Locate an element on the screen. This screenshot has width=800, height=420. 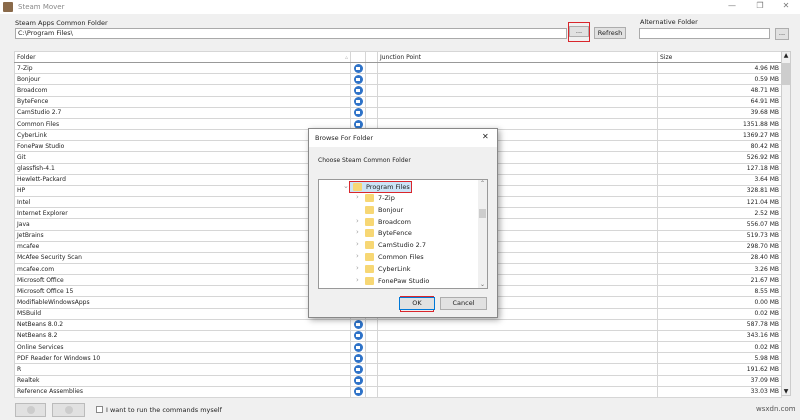
tree-item: Broadcom is located at coordinates (388, 223).